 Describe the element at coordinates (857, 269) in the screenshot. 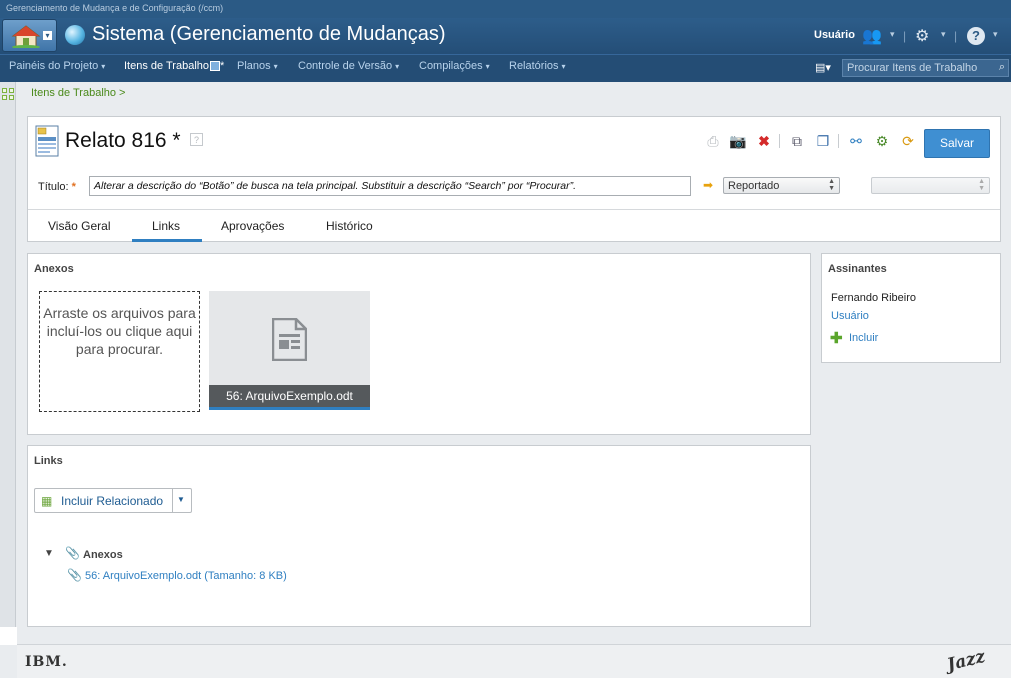

I see `subscribers-title: Assinantes` at that location.